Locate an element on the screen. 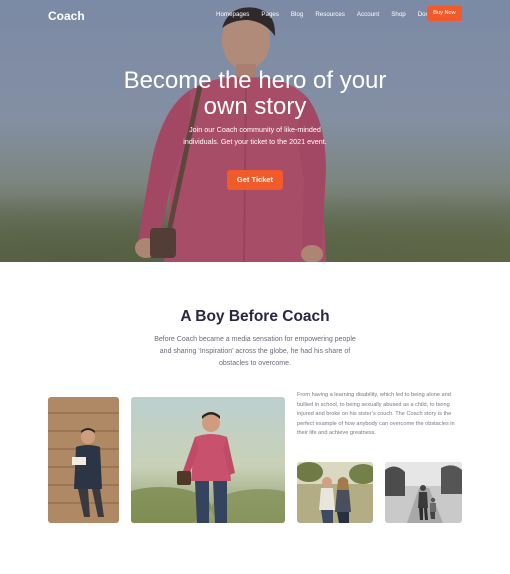  hero-title: Become the hero of your own story is located at coordinates (255, 94).